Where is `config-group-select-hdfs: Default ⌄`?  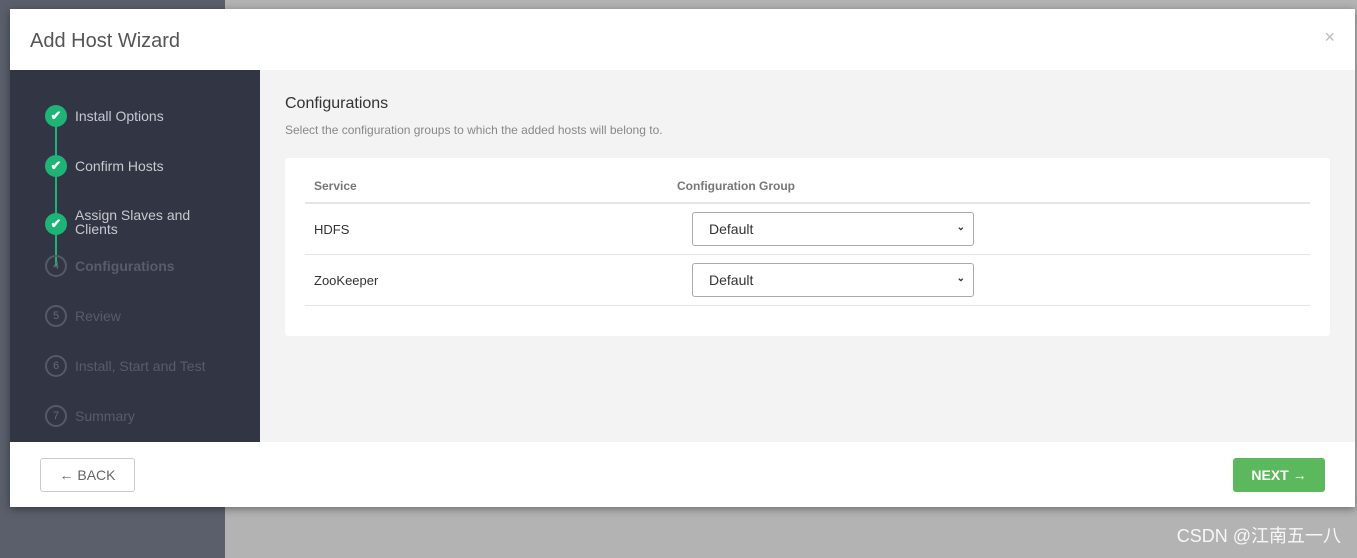
config-group-select-hdfs: Default ⌄ is located at coordinates (833, 229).